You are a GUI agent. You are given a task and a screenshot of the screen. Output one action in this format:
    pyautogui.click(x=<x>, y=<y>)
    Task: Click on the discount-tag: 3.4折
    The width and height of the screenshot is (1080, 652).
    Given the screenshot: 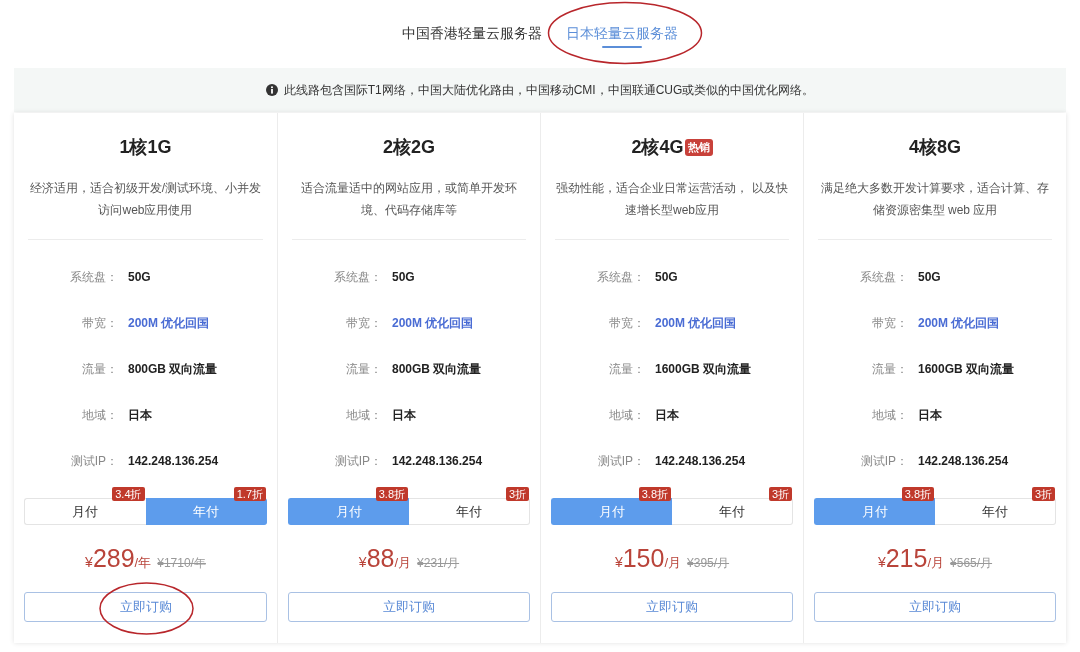 What is the action you would take?
    pyautogui.click(x=128, y=494)
    